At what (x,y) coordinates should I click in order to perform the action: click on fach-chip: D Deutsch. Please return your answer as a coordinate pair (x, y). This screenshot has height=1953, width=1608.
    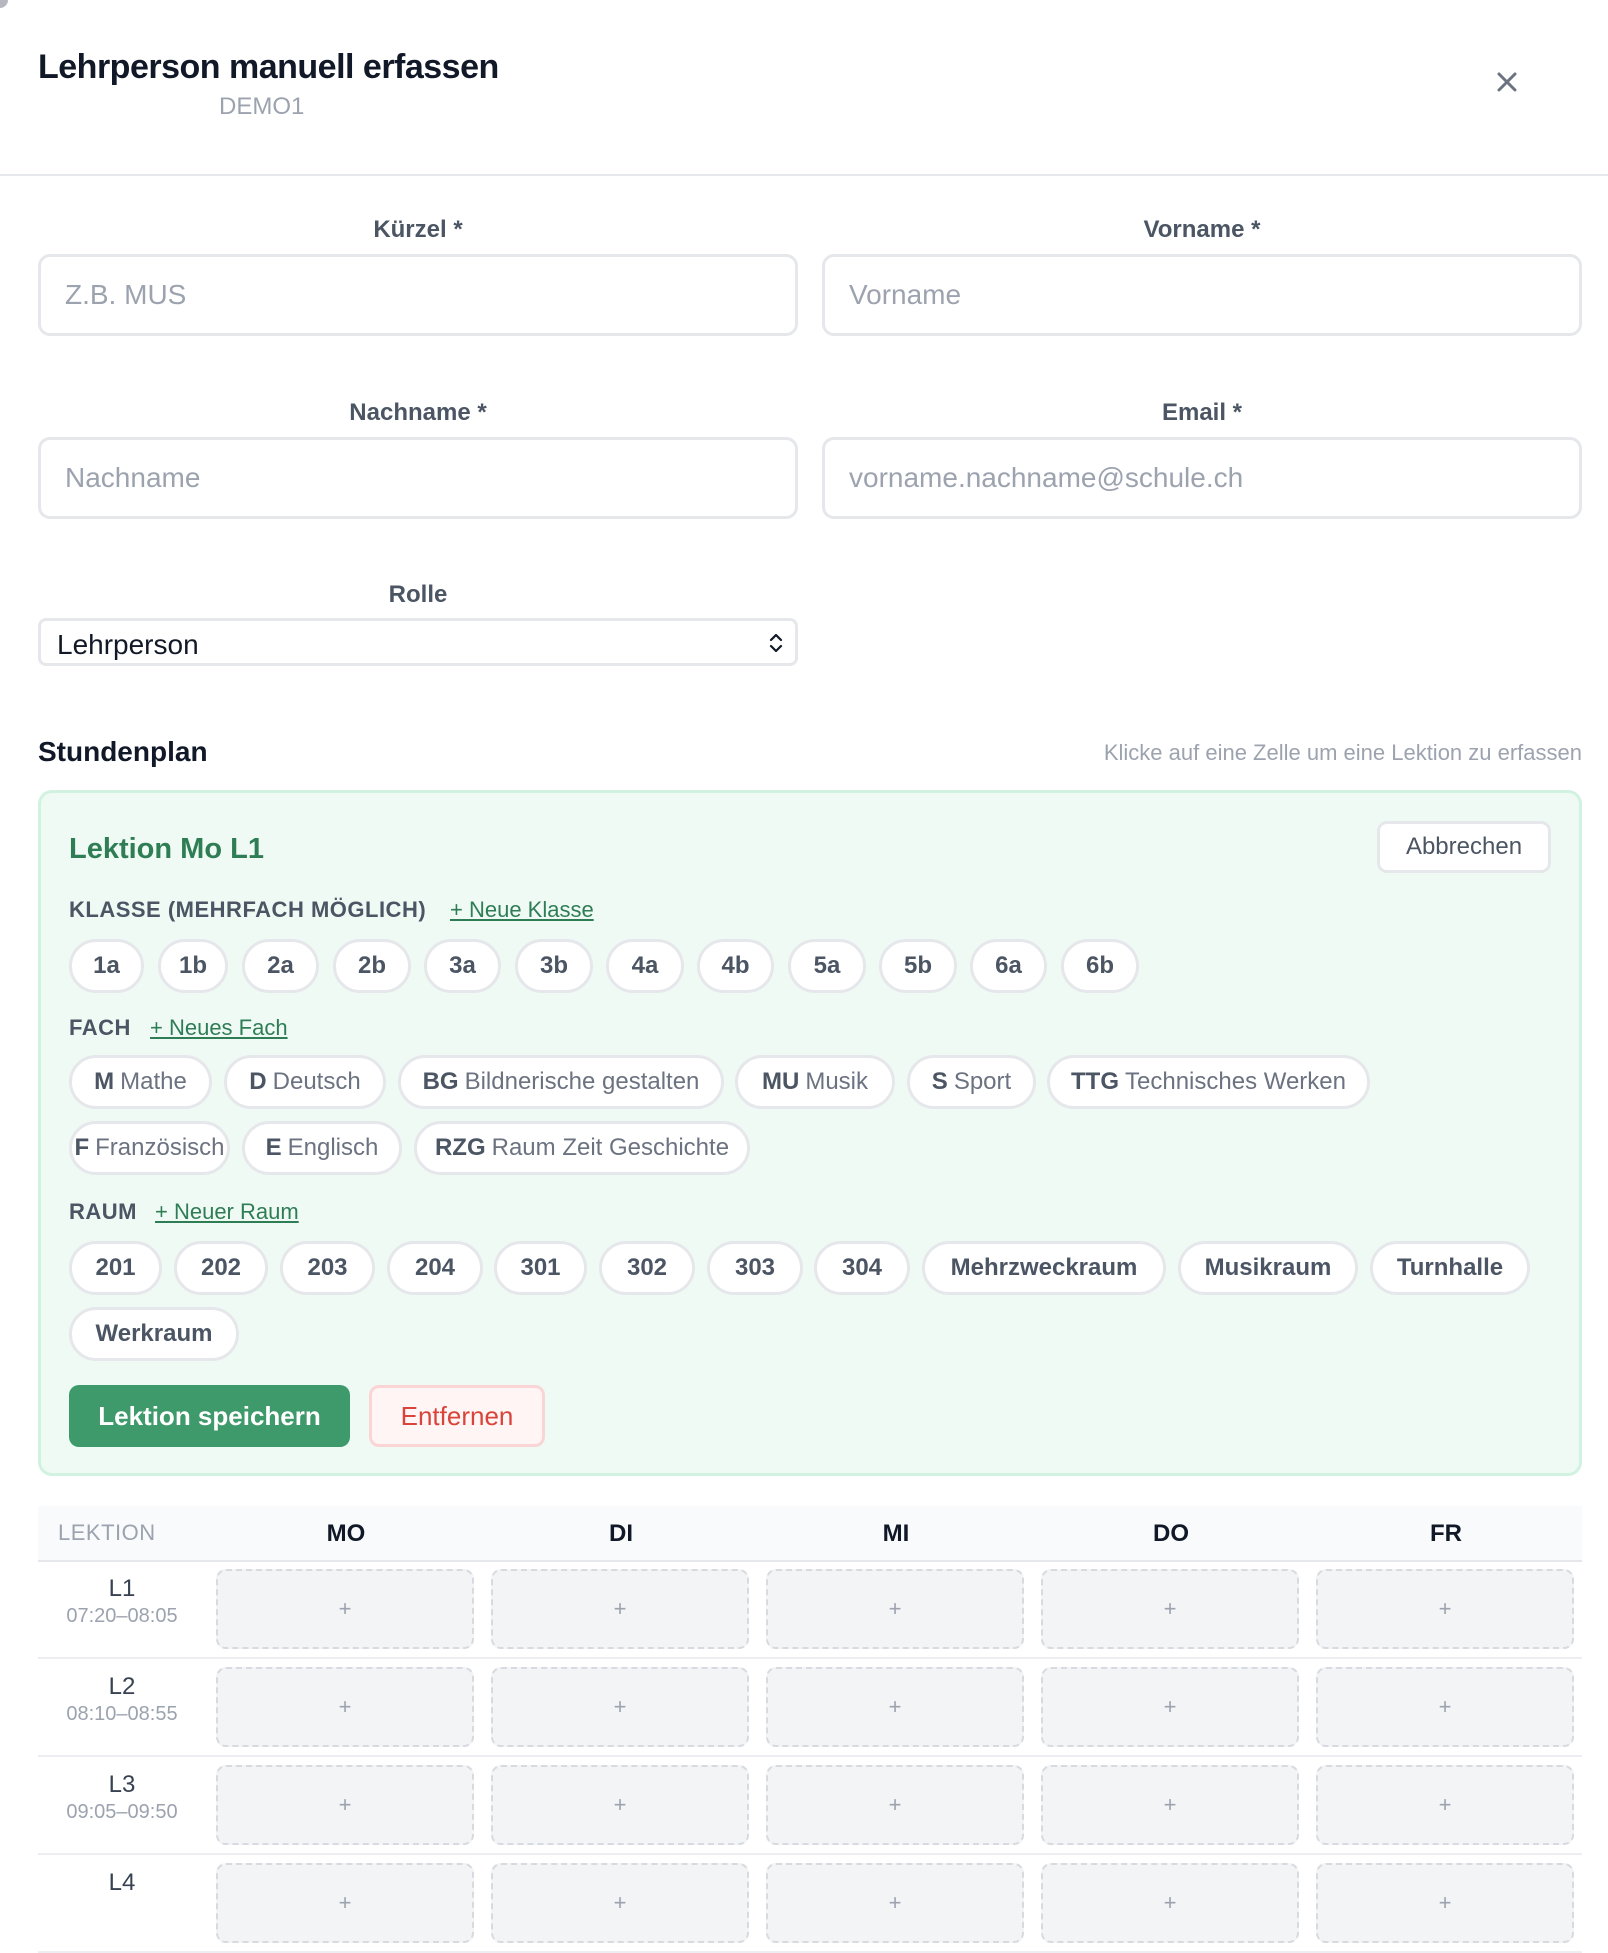
    Looking at the image, I should click on (305, 1082).